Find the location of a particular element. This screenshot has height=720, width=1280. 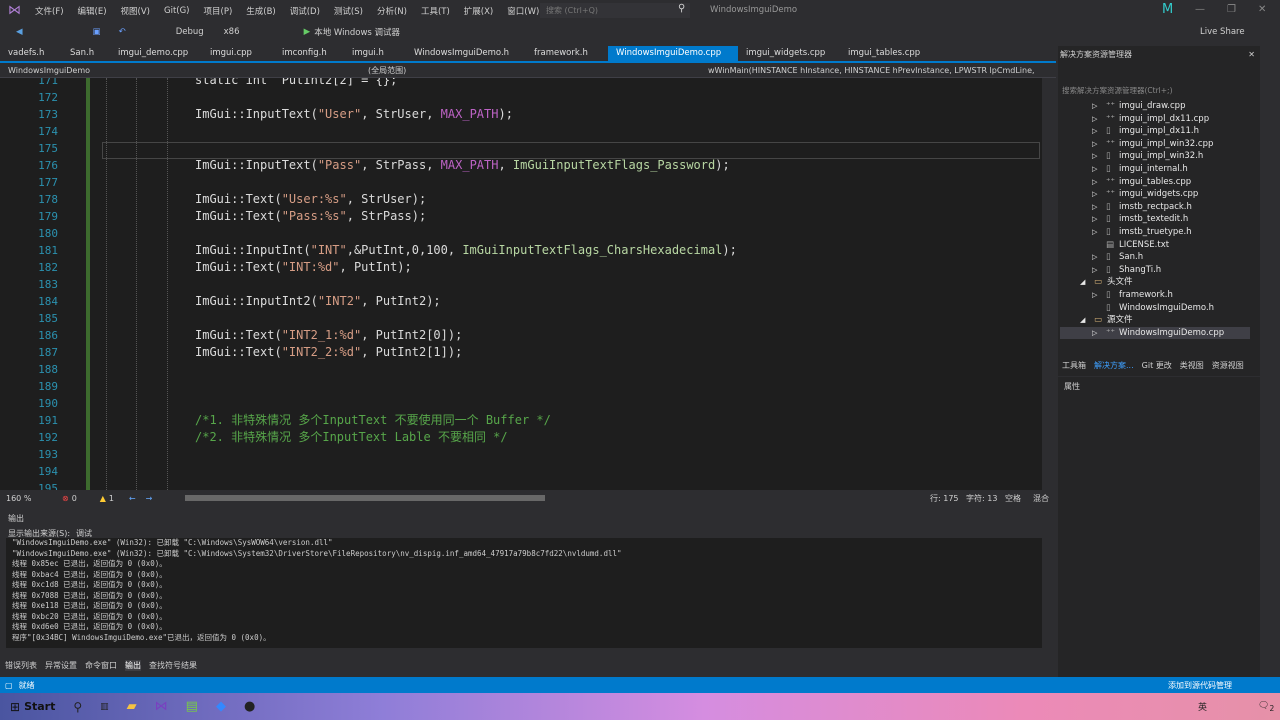

menu-item: 窗口(W) is located at coordinates (523, 11).